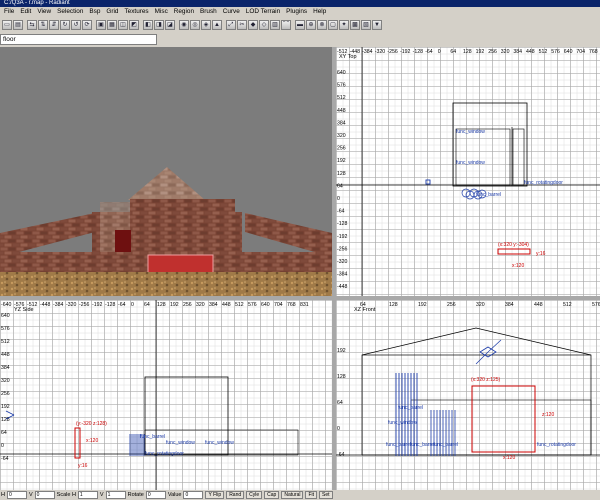 The width and height of the screenshot is (600, 500). Describe the element at coordinates (253, 24) in the screenshot. I see `vertex-edit-icon: ◆` at that location.